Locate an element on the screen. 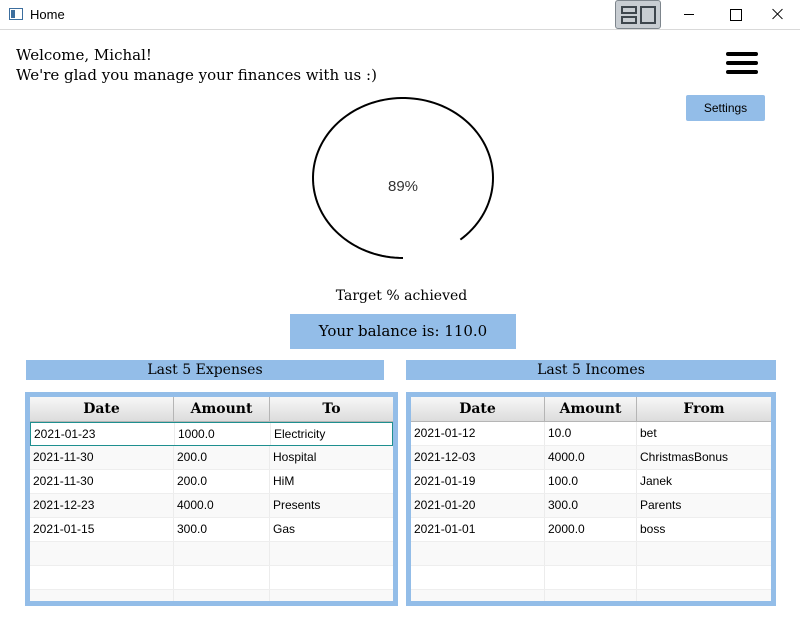  snap-layout-icon is located at coordinates (638, 14).